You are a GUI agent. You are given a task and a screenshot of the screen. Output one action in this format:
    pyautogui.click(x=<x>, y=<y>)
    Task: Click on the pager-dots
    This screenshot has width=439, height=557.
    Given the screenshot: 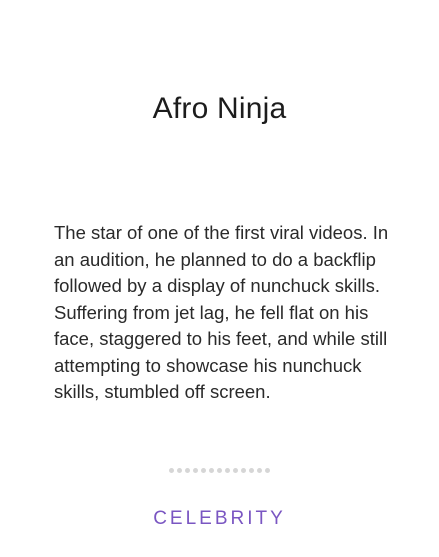 What is the action you would take?
    pyautogui.click(x=219, y=470)
    